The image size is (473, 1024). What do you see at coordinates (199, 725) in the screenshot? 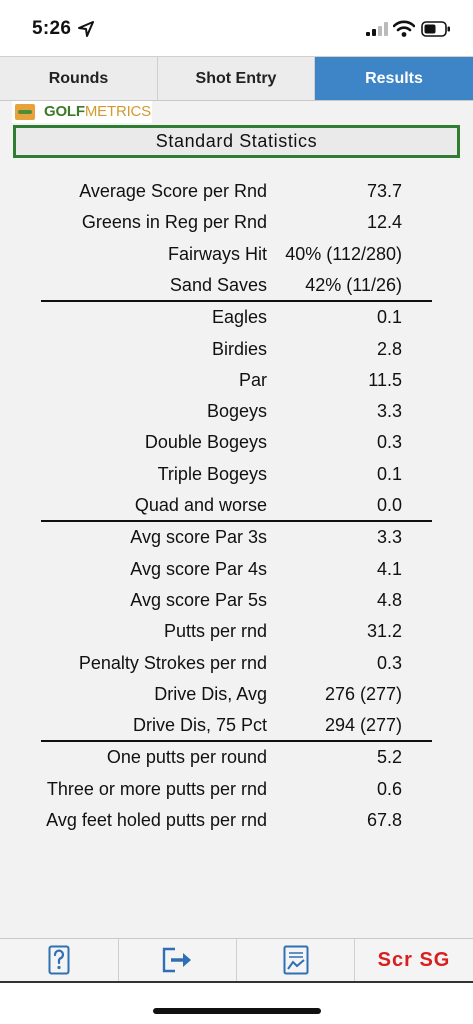
I see `stat-label: Drive Dis, 75 Pct` at bounding box center [199, 725].